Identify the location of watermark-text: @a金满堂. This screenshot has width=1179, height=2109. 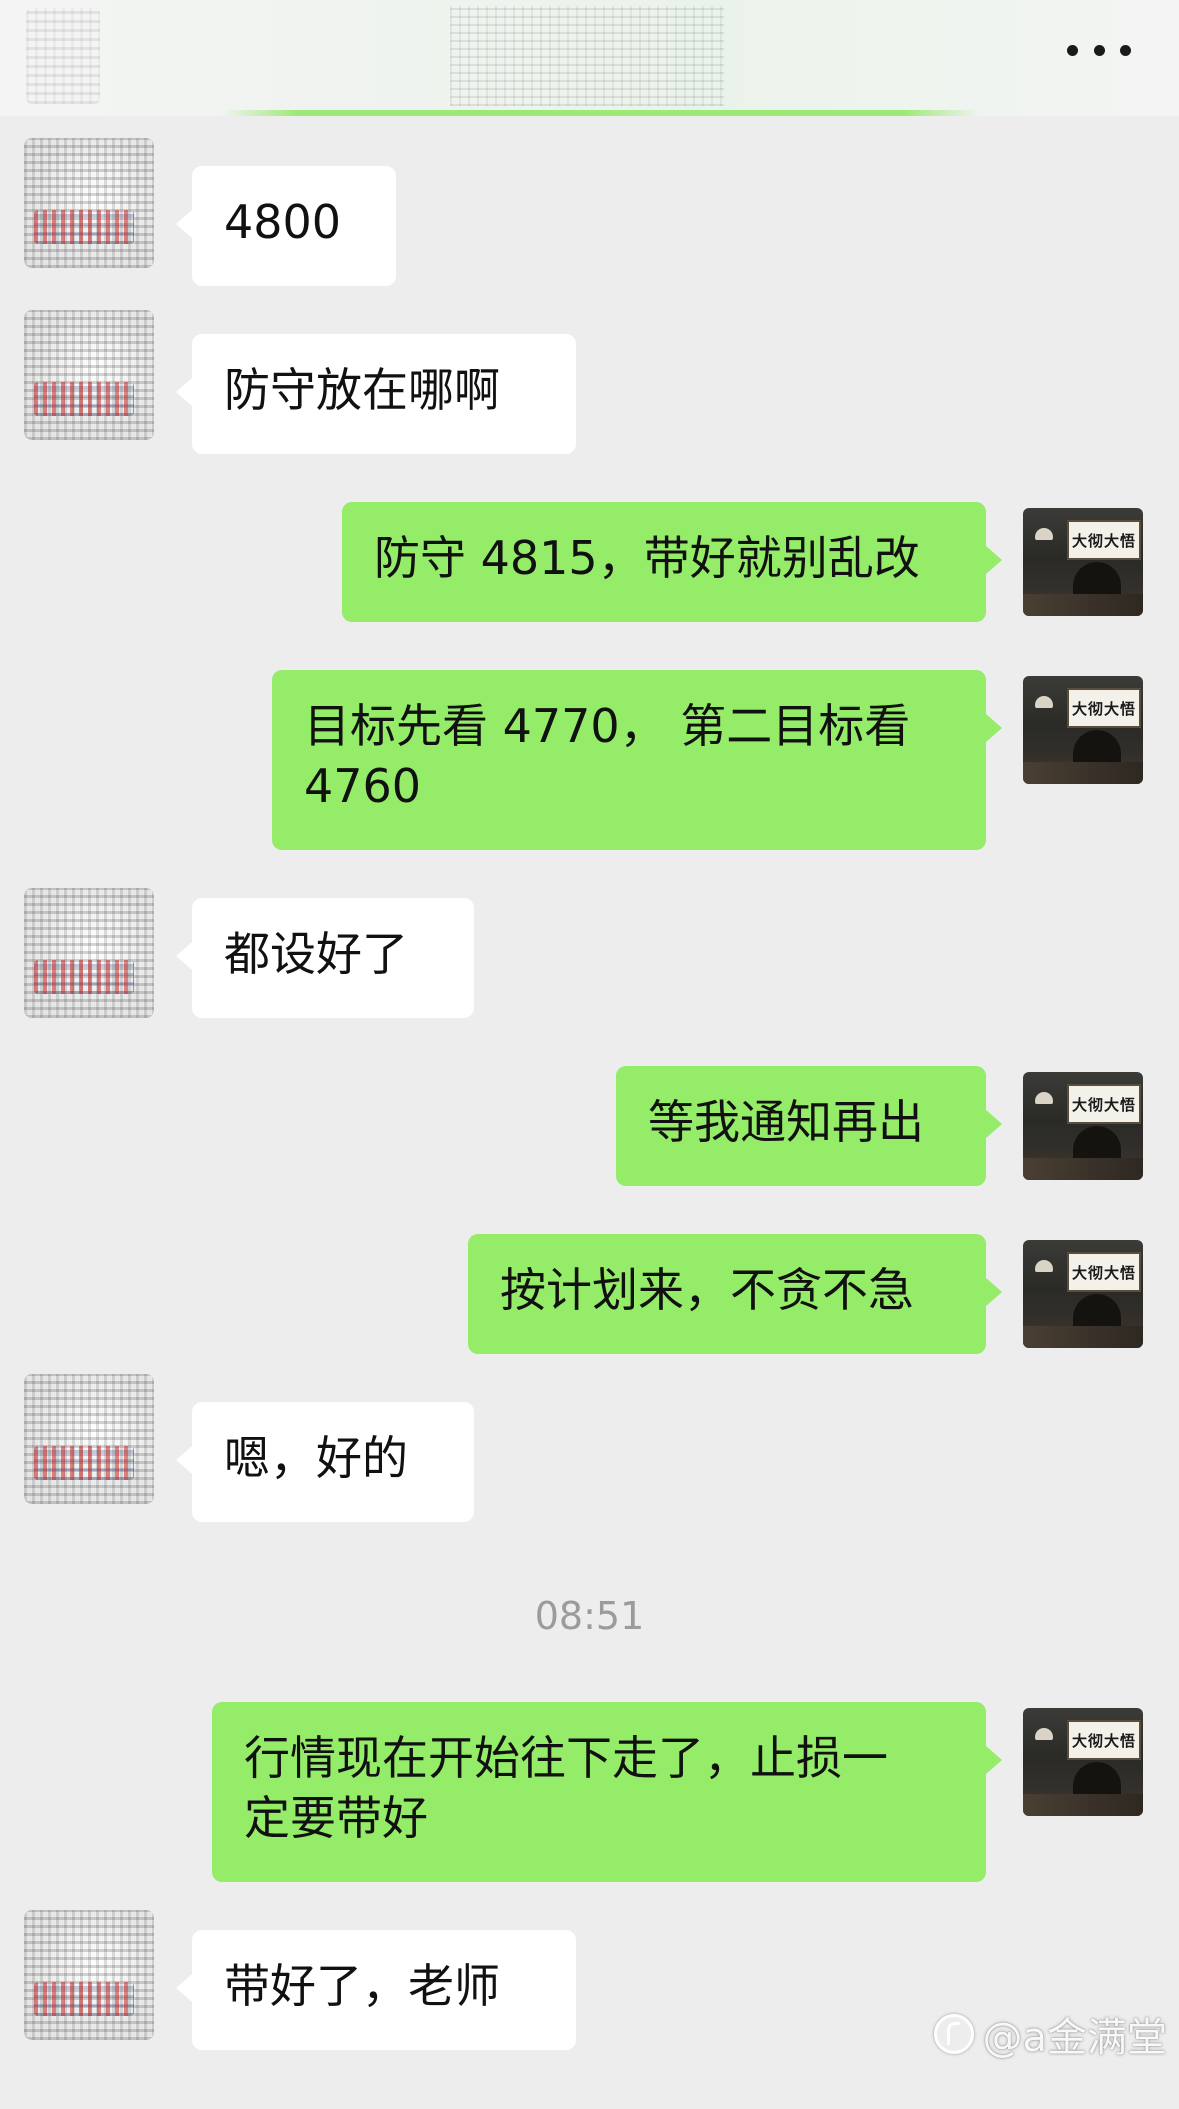
(1074, 2038).